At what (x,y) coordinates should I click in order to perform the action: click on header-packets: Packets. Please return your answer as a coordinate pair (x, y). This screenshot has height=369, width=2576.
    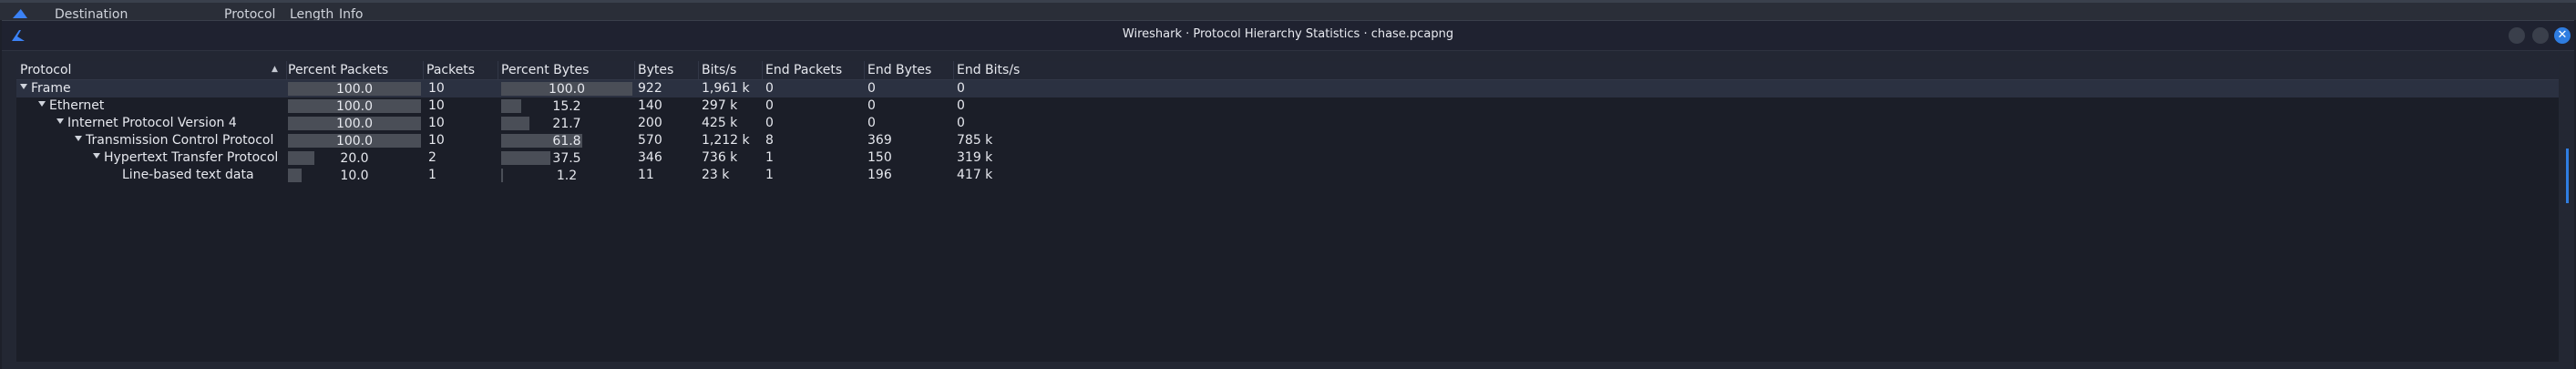
    Looking at the image, I should click on (450, 70).